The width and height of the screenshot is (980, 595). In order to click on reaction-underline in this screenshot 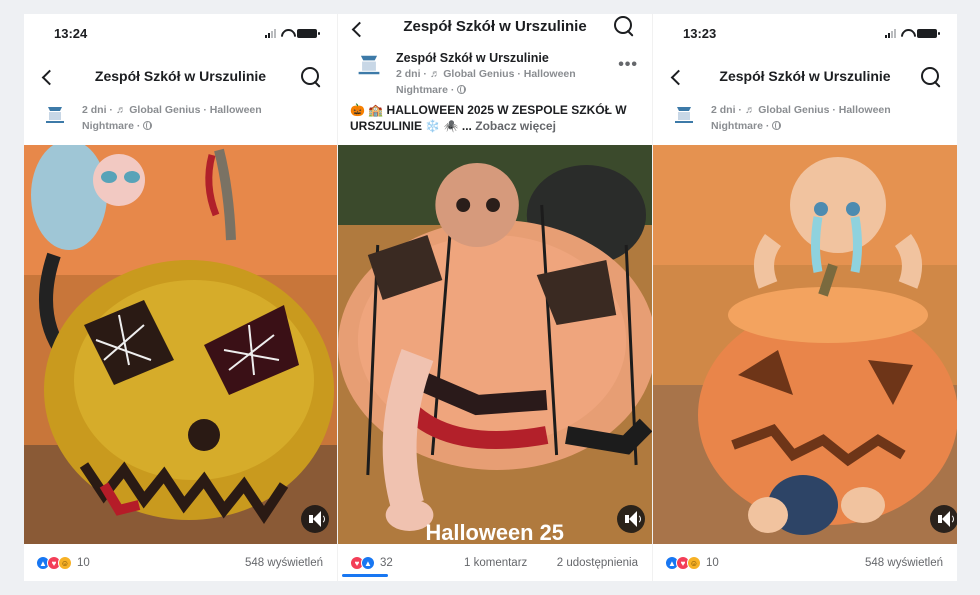, I will do `click(365, 575)`.